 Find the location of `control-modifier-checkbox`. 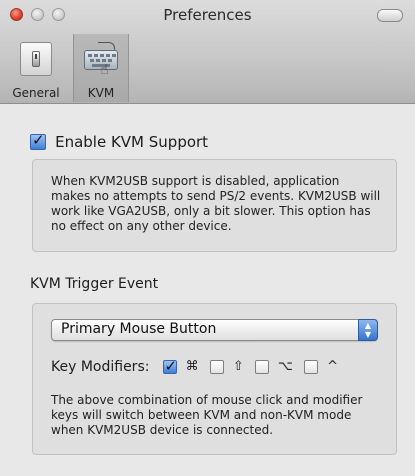

control-modifier-checkbox is located at coordinates (311, 366).